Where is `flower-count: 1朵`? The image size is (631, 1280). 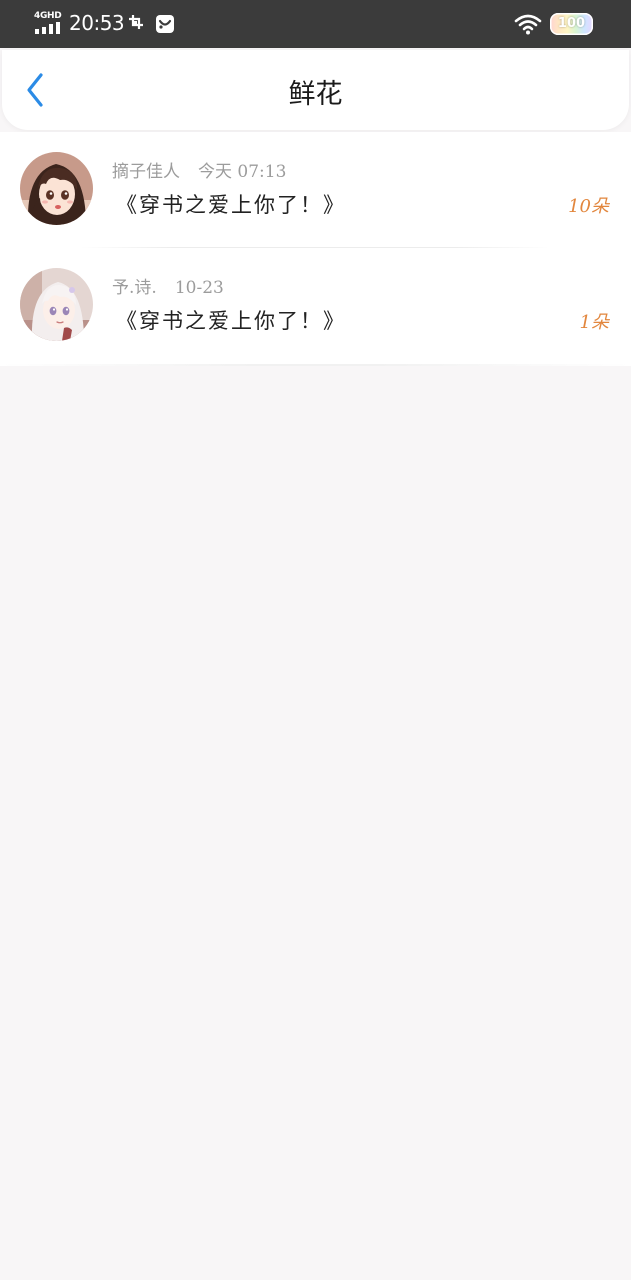
flower-count: 1朵 is located at coordinates (594, 322).